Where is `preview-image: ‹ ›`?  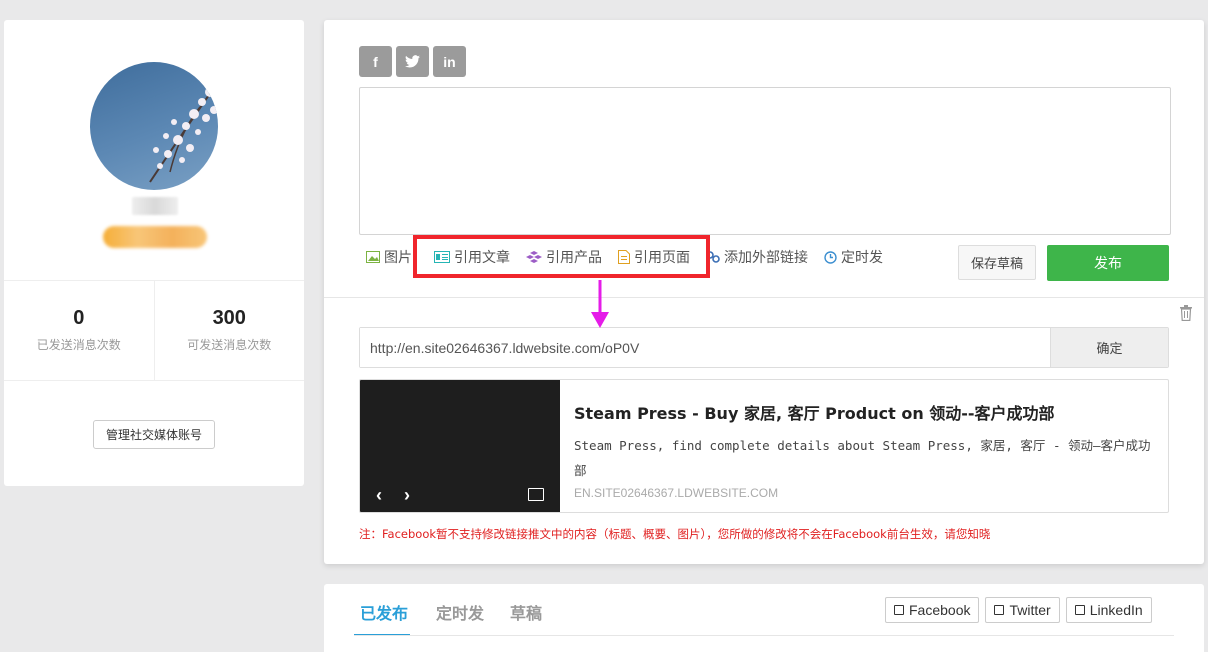 preview-image: ‹ › is located at coordinates (460, 446).